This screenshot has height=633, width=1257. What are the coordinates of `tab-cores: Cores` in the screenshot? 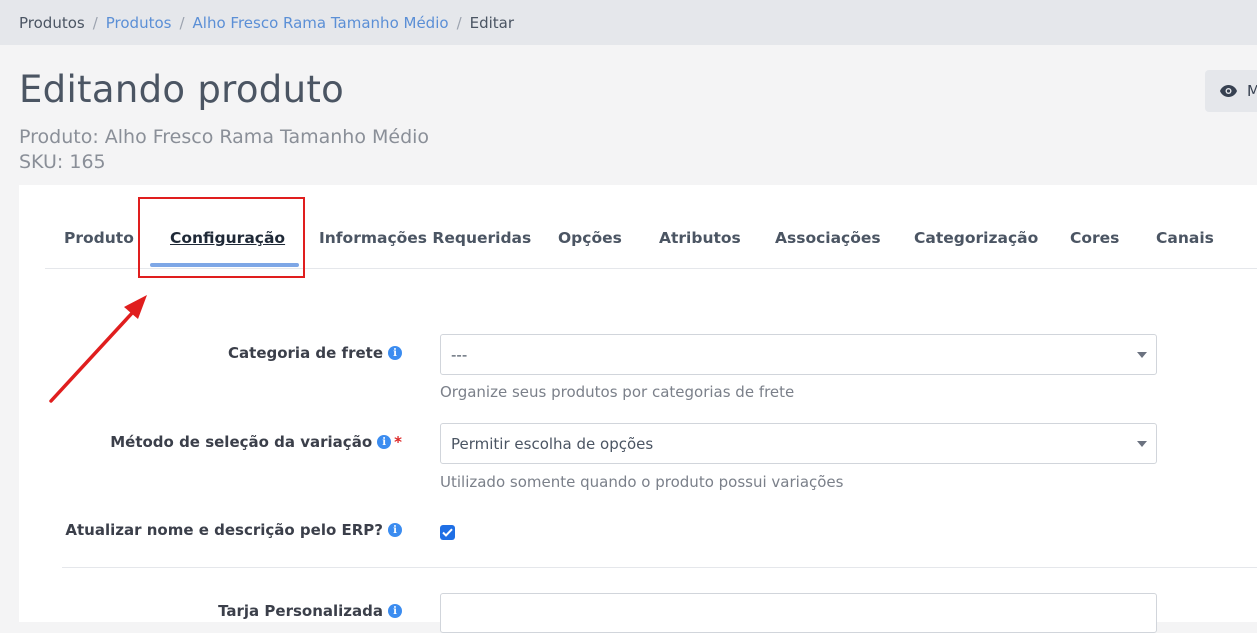 It's located at (1094, 238).